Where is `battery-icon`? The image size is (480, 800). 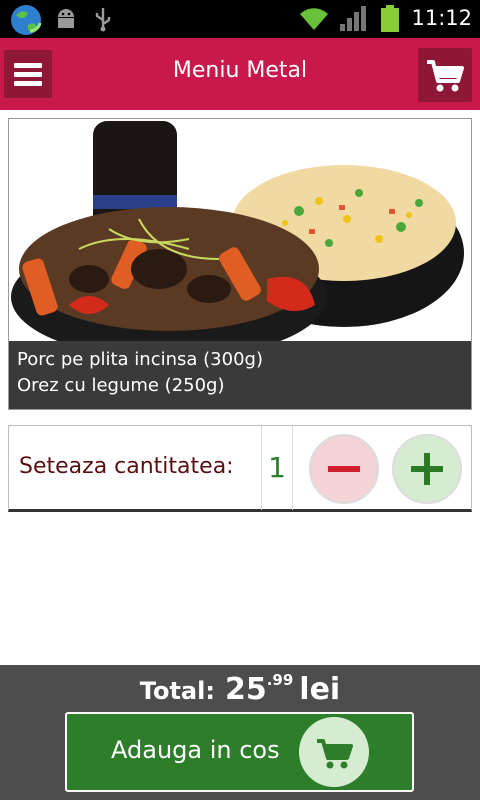 battery-icon is located at coordinates (390, 21).